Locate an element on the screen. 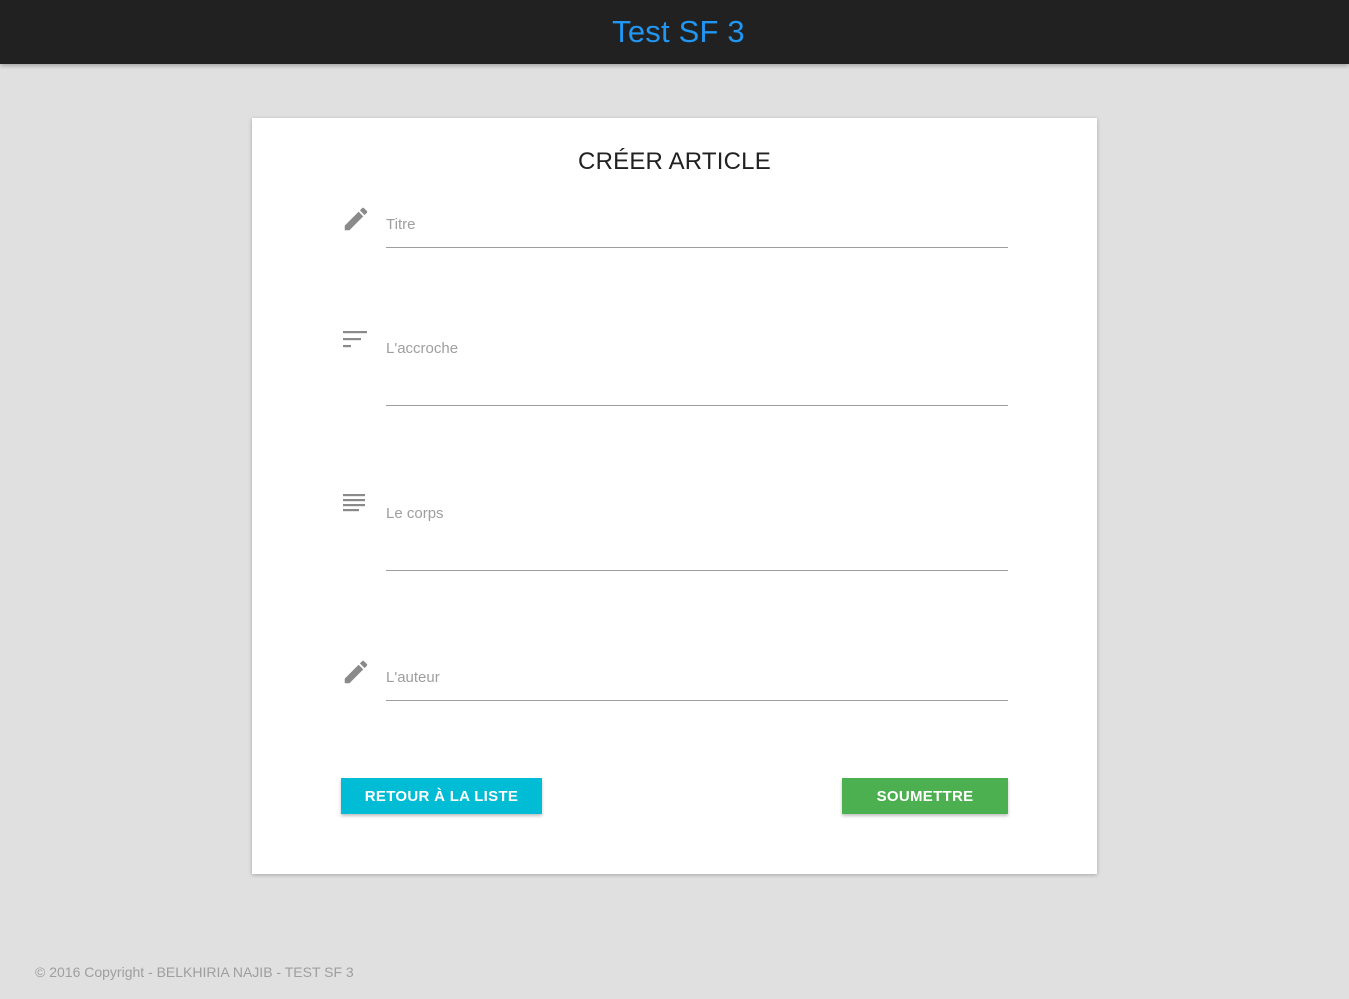  body-underline is located at coordinates (697, 570).